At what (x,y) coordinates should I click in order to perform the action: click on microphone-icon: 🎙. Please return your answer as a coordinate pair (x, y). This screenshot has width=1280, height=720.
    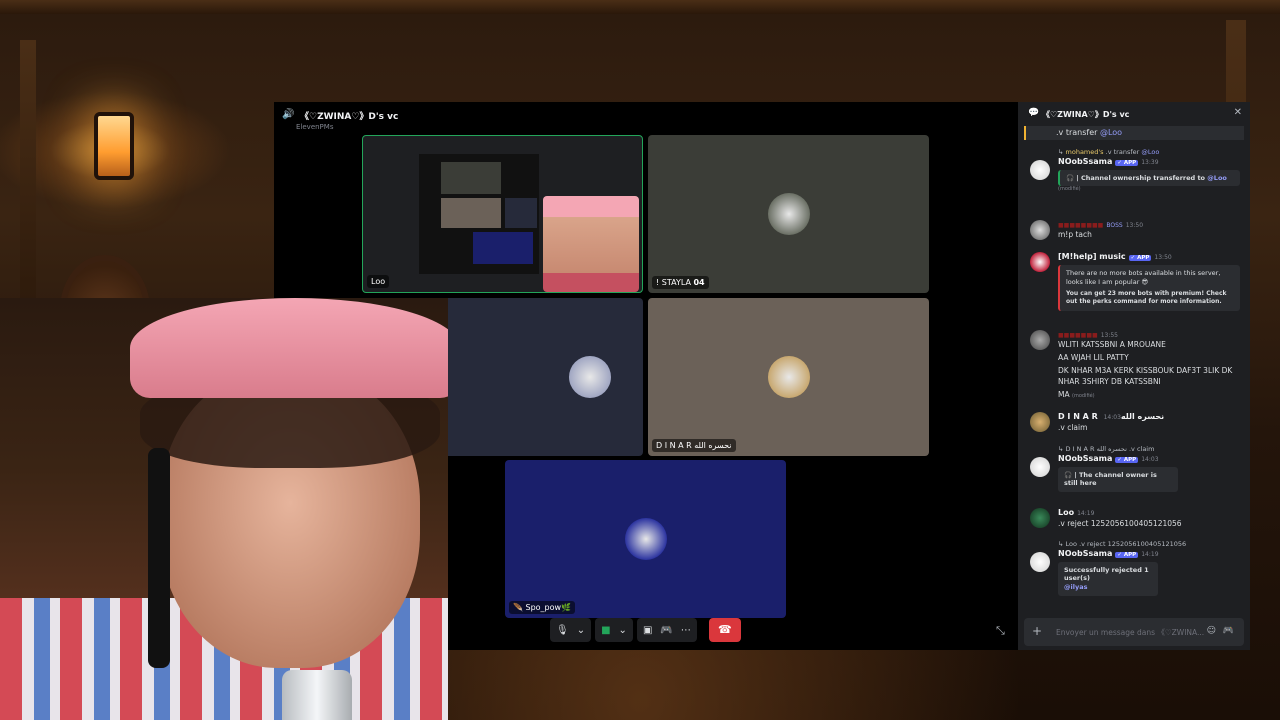
    Looking at the image, I should click on (562, 630).